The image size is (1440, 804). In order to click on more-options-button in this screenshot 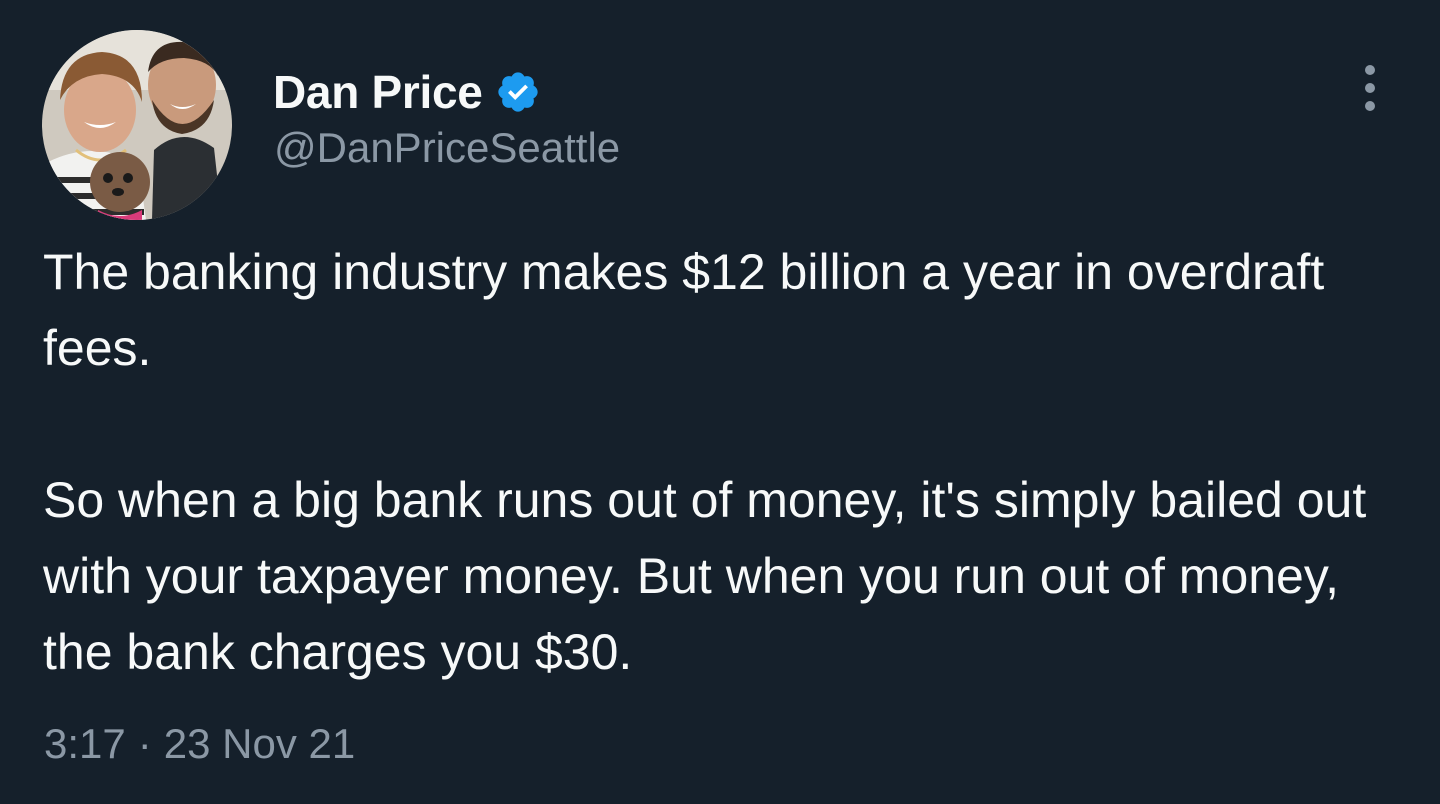, I will do `click(1370, 88)`.